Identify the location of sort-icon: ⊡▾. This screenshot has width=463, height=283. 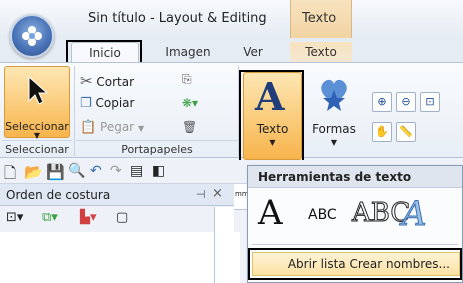
(14, 217).